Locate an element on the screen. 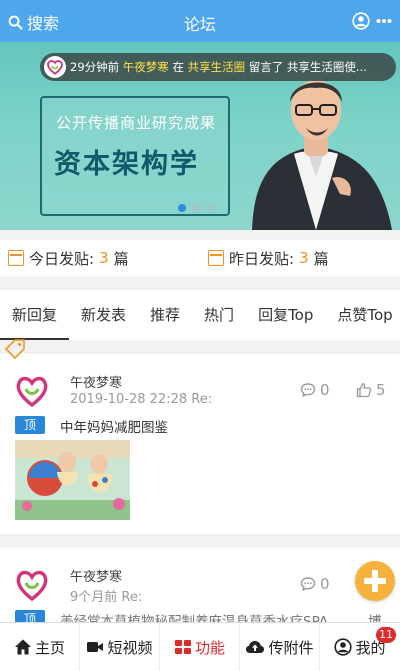  thread-tabs: 新回复 新发表 推荐 热门 回复Top 点赞Top is located at coordinates (200, 315).